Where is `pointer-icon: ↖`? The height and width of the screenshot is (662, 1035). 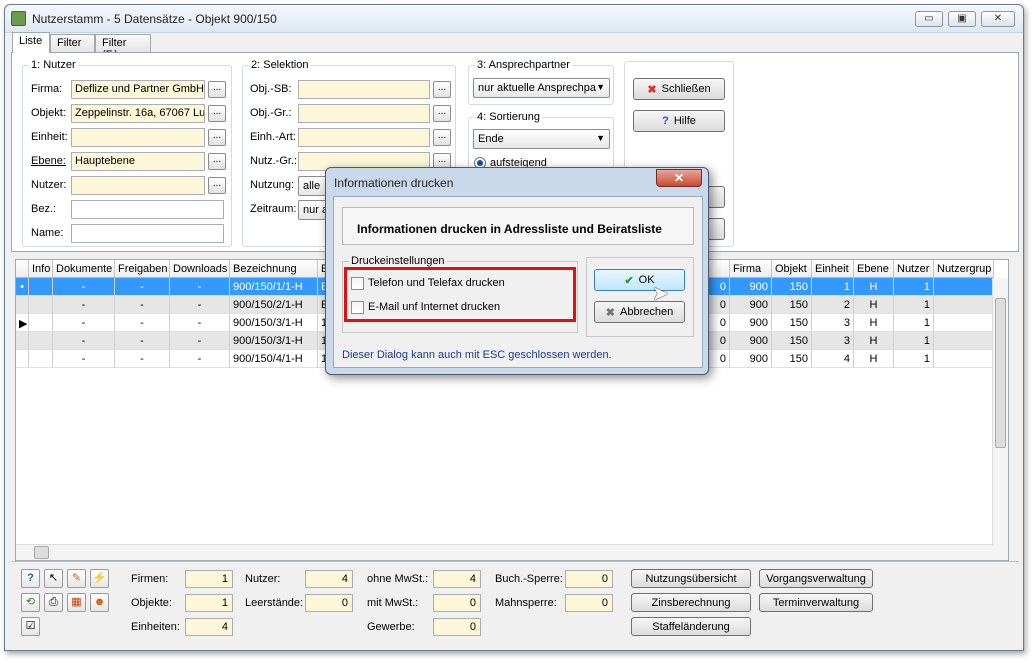
pointer-icon: ↖ is located at coordinates (53, 578).